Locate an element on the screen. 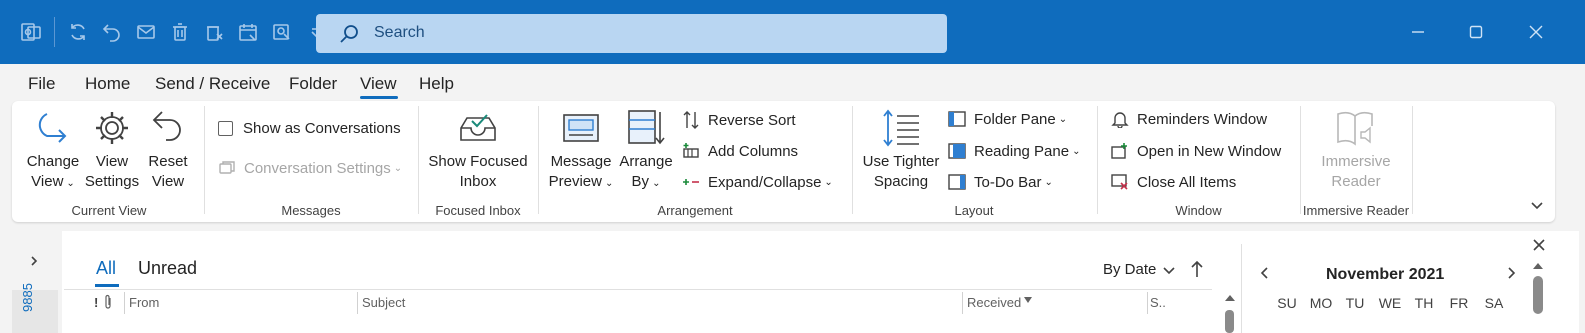 The width and height of the screenshot is (1585, 333). ribbon-collapse-button is located at coordinates (1538, 206).